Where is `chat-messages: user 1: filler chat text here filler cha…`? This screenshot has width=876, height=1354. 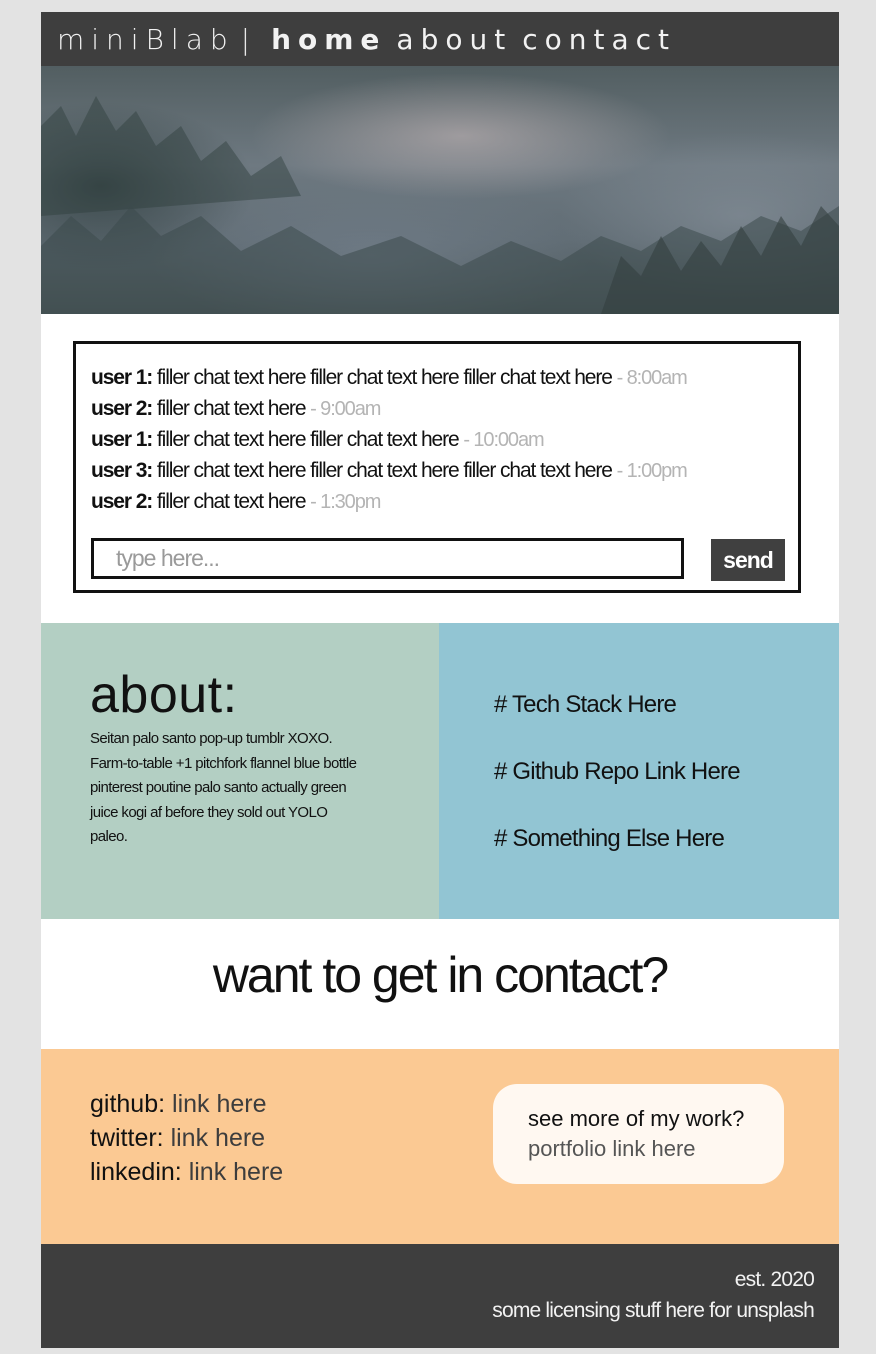 chat-messages: user 1: filler chat text here filler cha… is located at coordinates (389, 439).